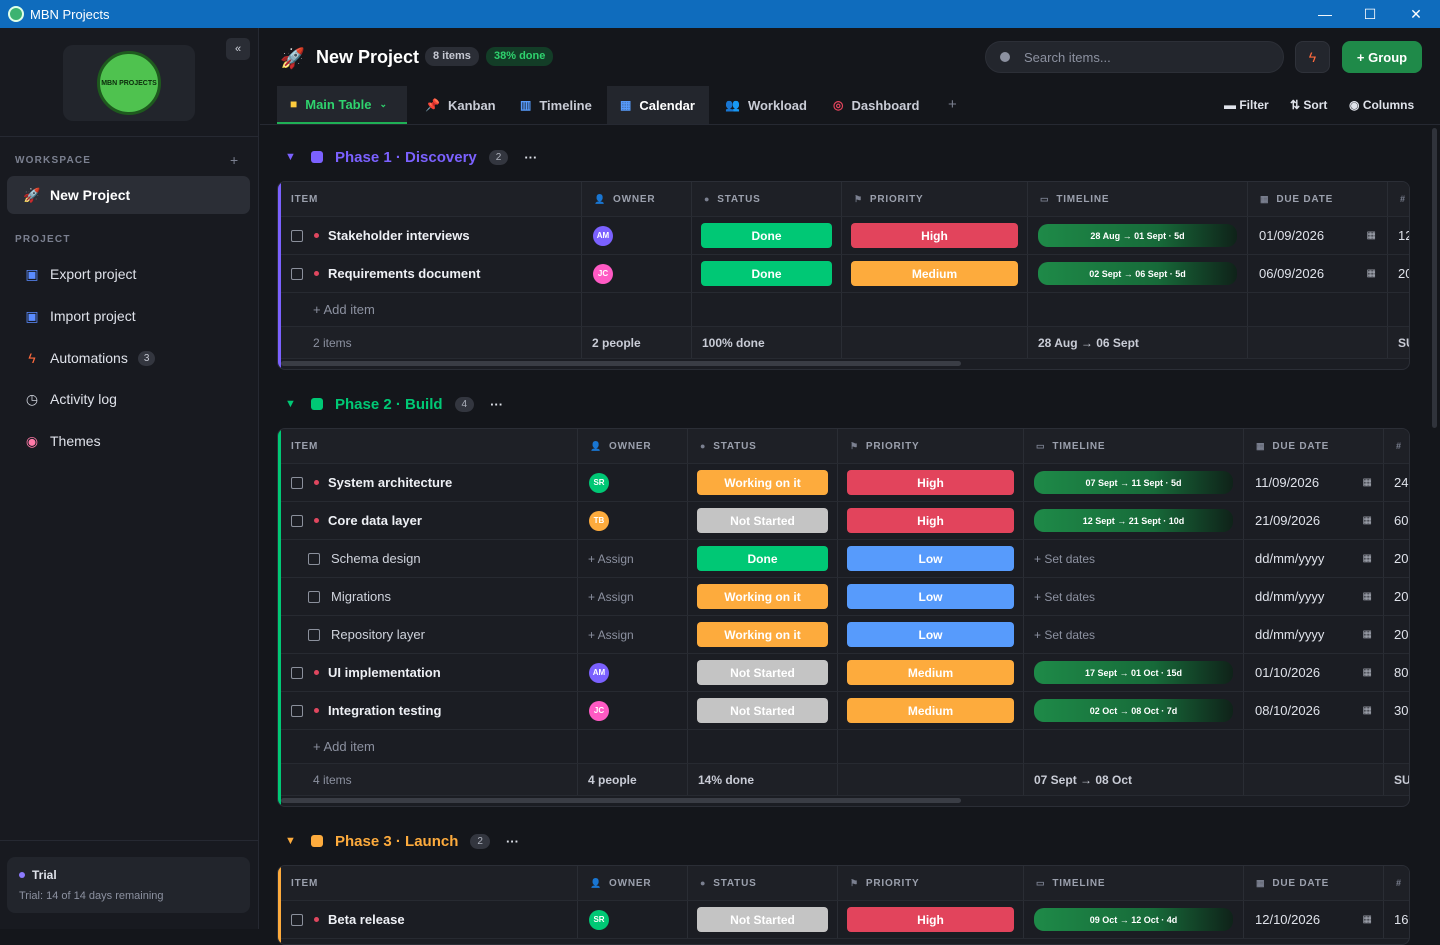  I want to click on timeline-bar: 09 Oct → 12 Oct · 4d, so click(1133, 919).